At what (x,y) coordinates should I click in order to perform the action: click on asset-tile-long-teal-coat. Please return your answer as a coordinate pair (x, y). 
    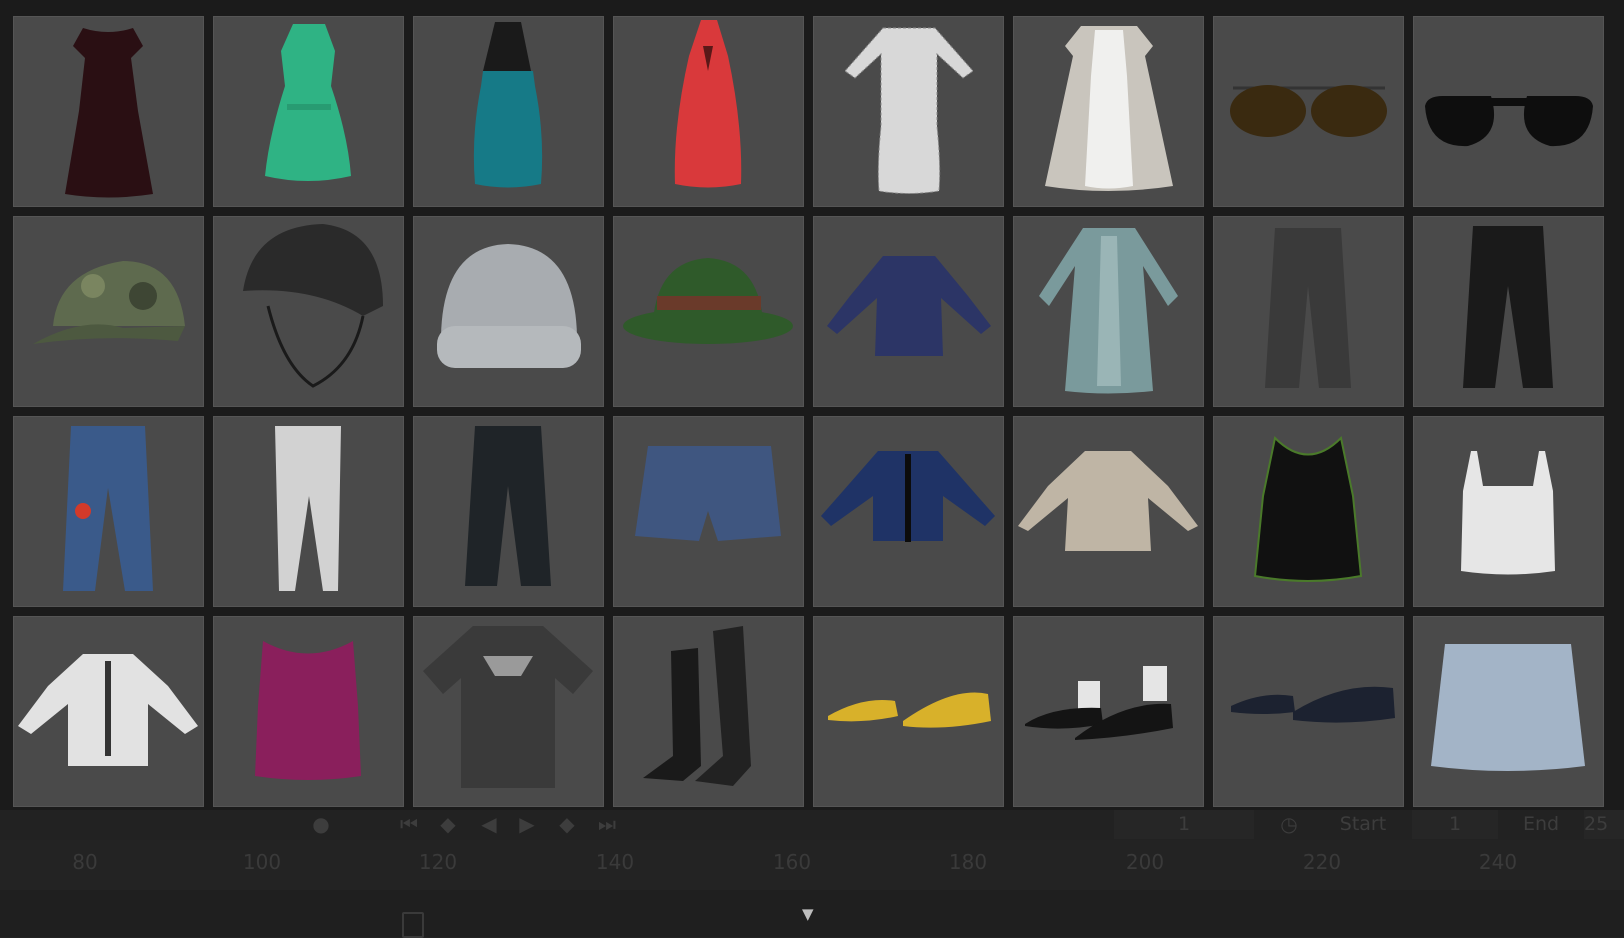
    Looking at the image, I should click on (1108, 311).